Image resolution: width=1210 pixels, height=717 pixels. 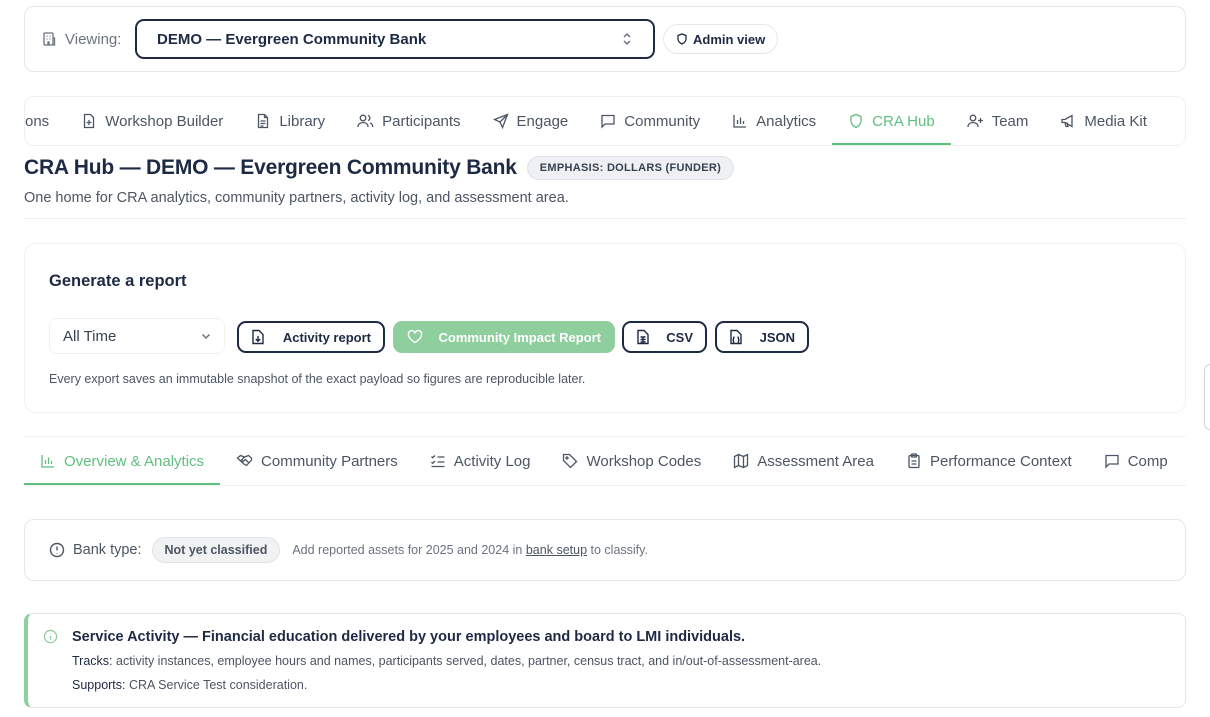 I want to click on tab-label: Library, so click(x=302, y=121).